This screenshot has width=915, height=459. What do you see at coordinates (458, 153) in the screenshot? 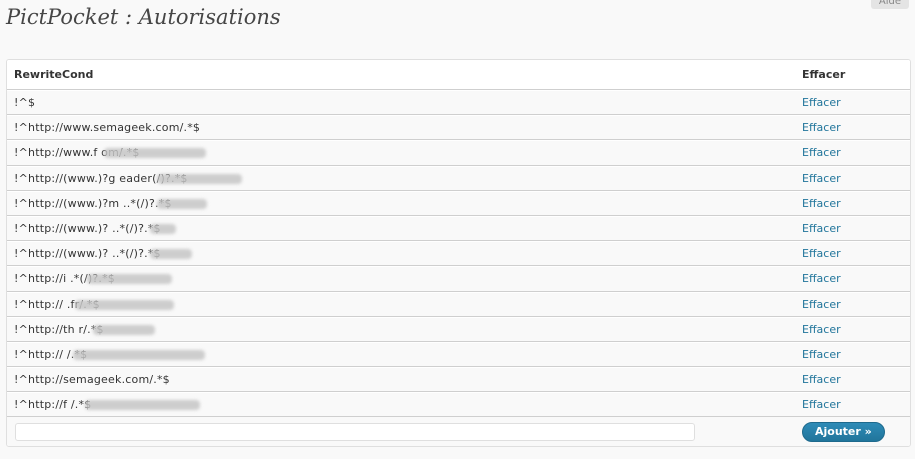
I see `table-row: !^http://www.f om/.*$ Effacer` at bounding box center [458, 153].